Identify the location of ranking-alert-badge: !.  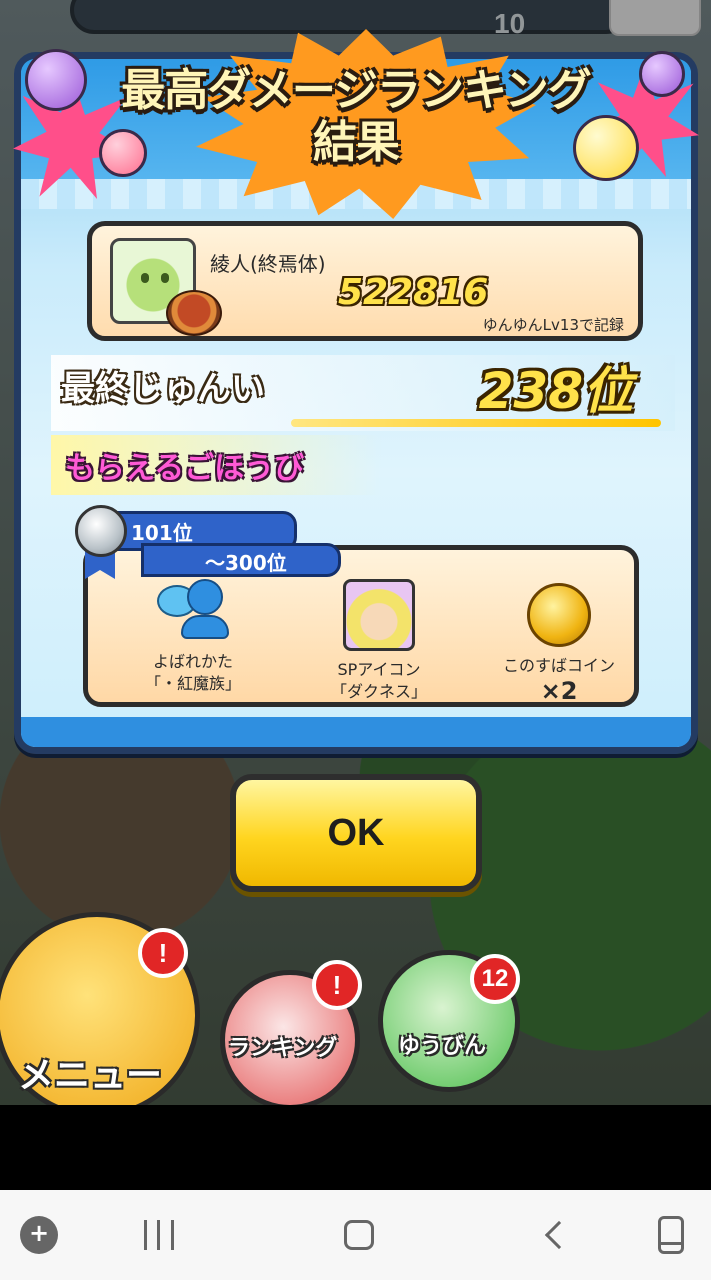
(337, 985).